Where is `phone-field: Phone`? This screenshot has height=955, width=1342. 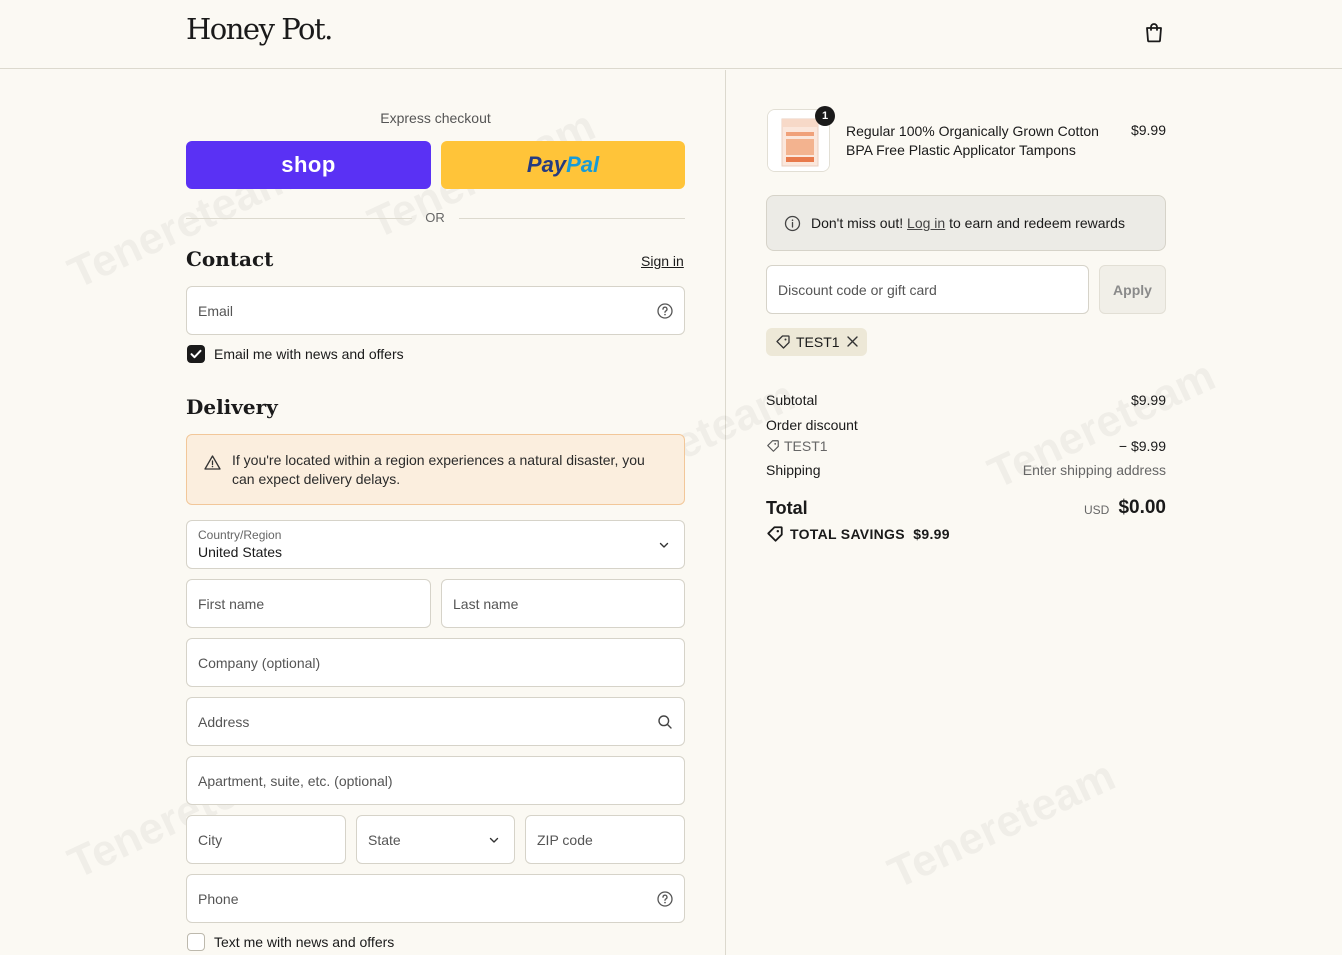
phone-field: Phone is located at coordinates (435, 898).